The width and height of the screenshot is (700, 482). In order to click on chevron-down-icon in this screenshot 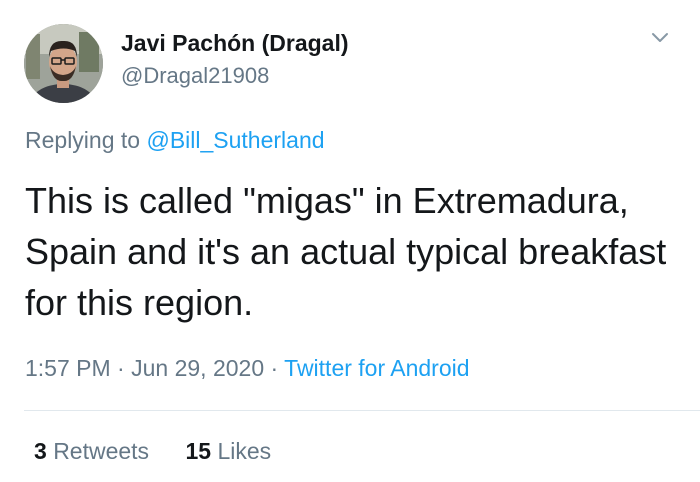, I will do `click(660, 37)`.